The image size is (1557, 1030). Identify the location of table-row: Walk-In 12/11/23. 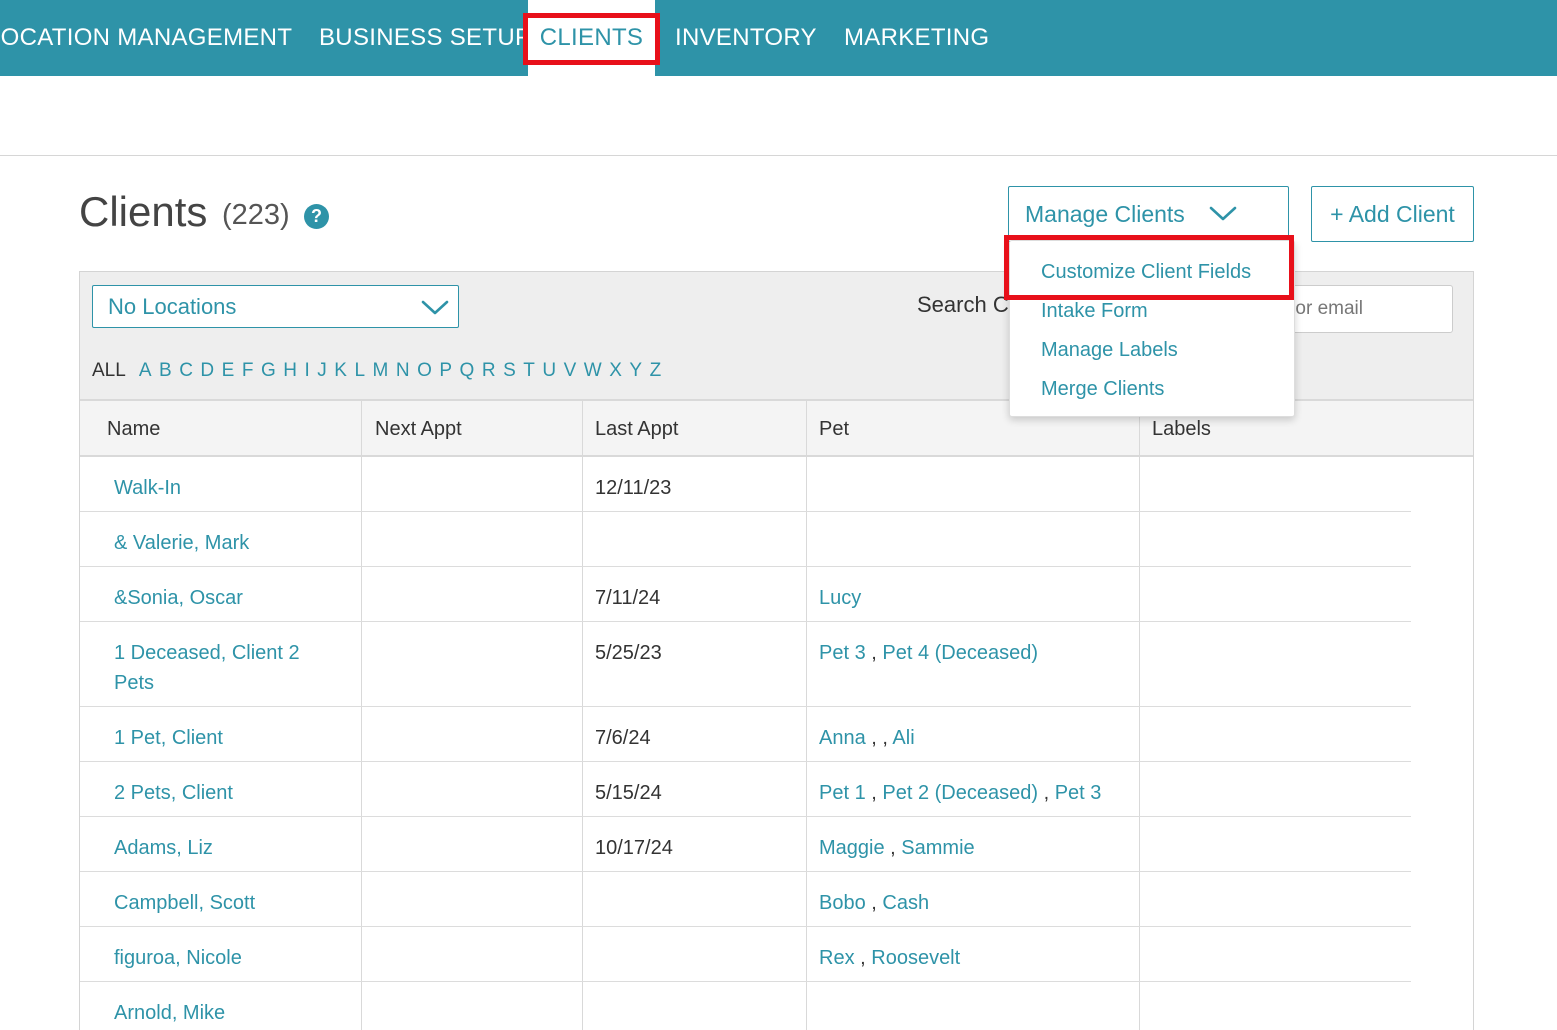
(745, 484).